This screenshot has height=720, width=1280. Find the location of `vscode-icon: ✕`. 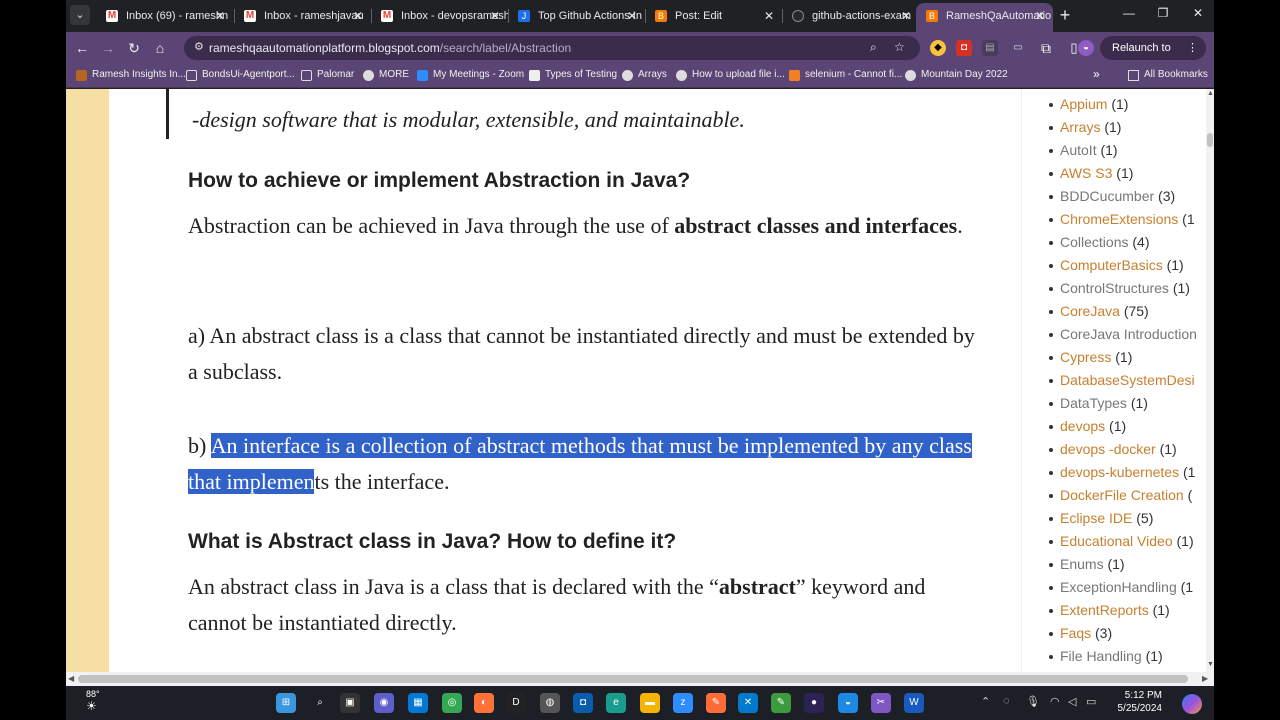

vscode-icon: ✕ is located at coordinates (748, 703).